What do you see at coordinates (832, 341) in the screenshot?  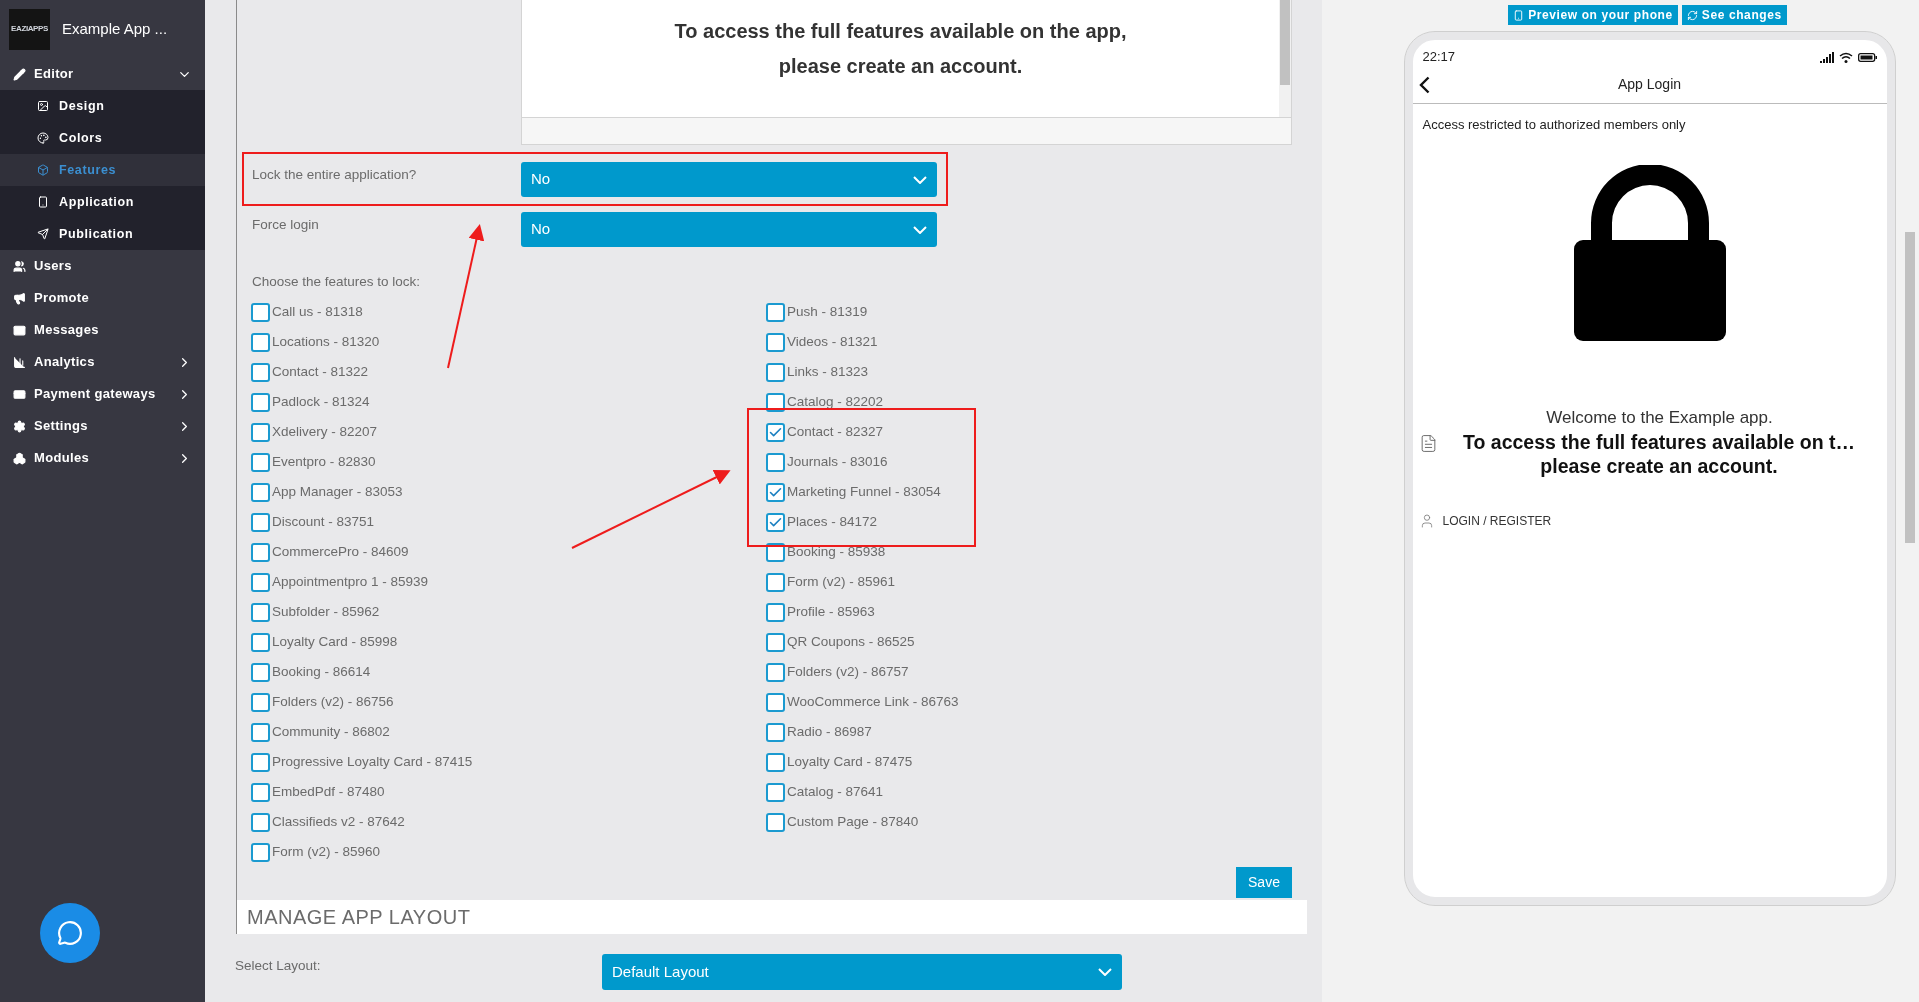 I see `feature-label: Videos - 81321` at bounding box center [832, 341].